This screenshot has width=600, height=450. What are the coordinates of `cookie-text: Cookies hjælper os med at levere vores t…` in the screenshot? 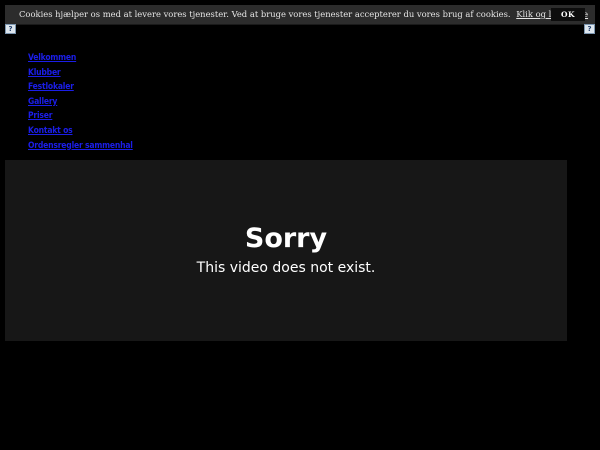 It's located at (265, 14).